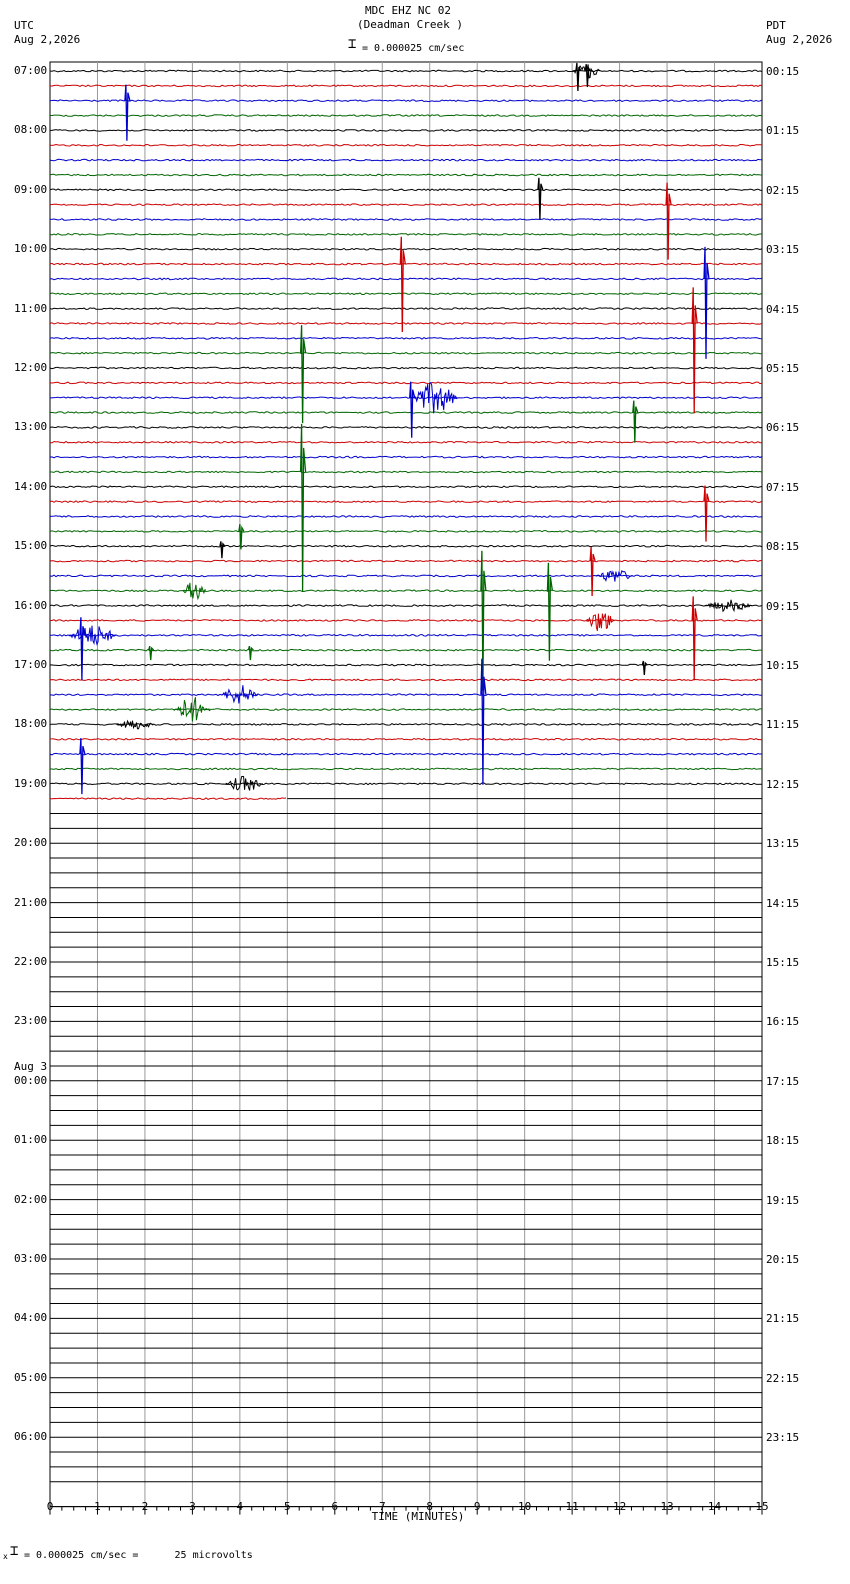 The image size is (850, 1584). I want to click on pdt-hour-label: 02:15, so click(783, 190).